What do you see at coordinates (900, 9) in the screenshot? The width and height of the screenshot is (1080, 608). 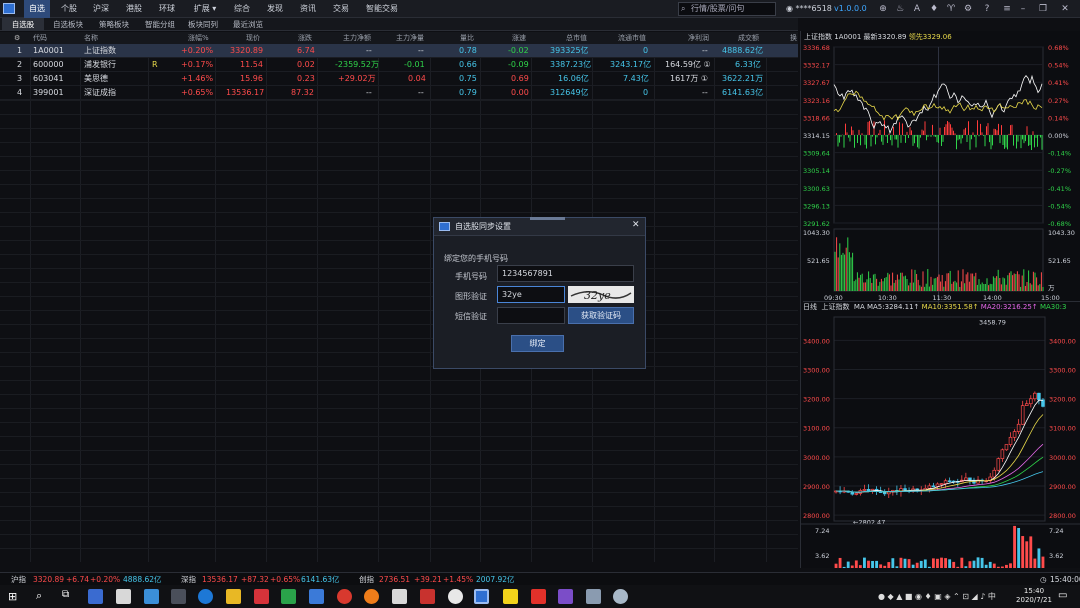 I see `skin-icon: ♨` at bounding box center [900, 9].